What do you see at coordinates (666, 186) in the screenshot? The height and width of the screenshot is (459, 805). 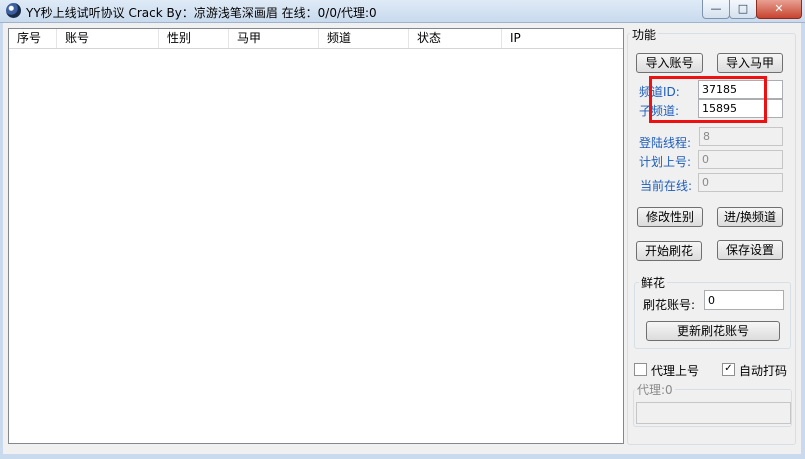 I see `current-online-label: 当前在线:` at bounding box center [666, 186].